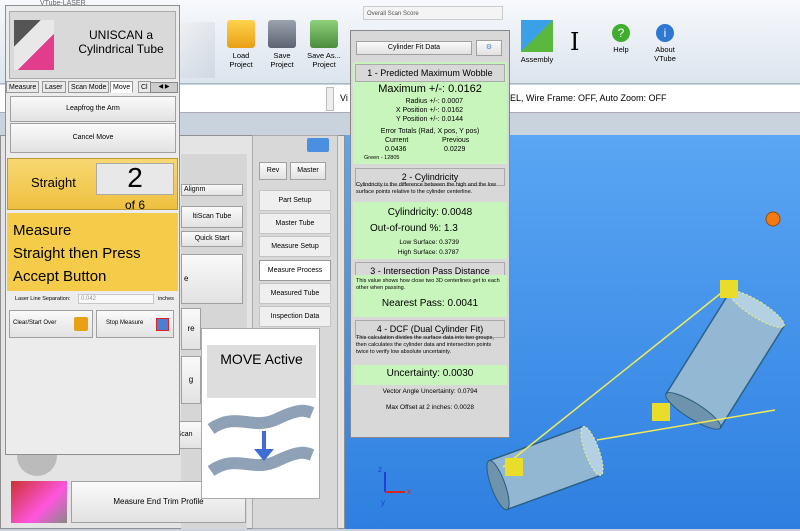 The image size is (800, 531). Describe the element at coordinates (330, 99) in the screenshot. I see `status-scrollbar` at that location.